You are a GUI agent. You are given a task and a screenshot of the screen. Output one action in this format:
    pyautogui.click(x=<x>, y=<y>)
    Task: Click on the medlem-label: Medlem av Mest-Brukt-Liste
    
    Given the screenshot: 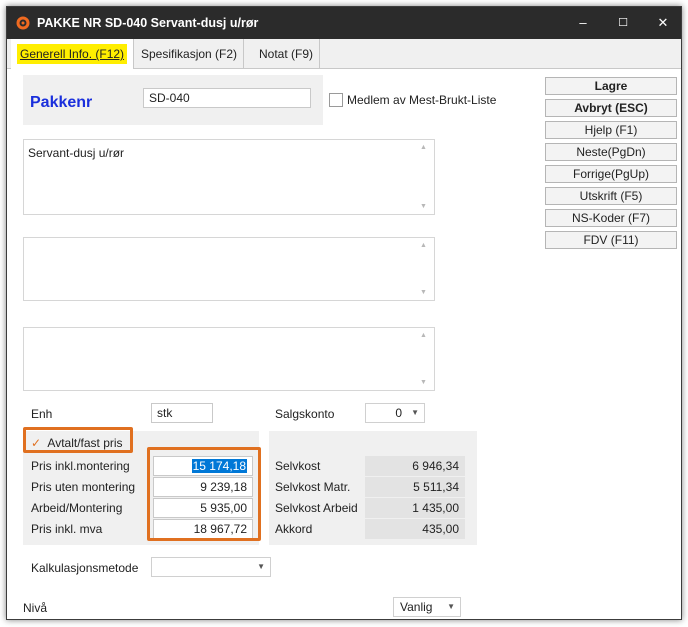 What is the action you would take?
    pyautogui.click(x=422, y=100)
    